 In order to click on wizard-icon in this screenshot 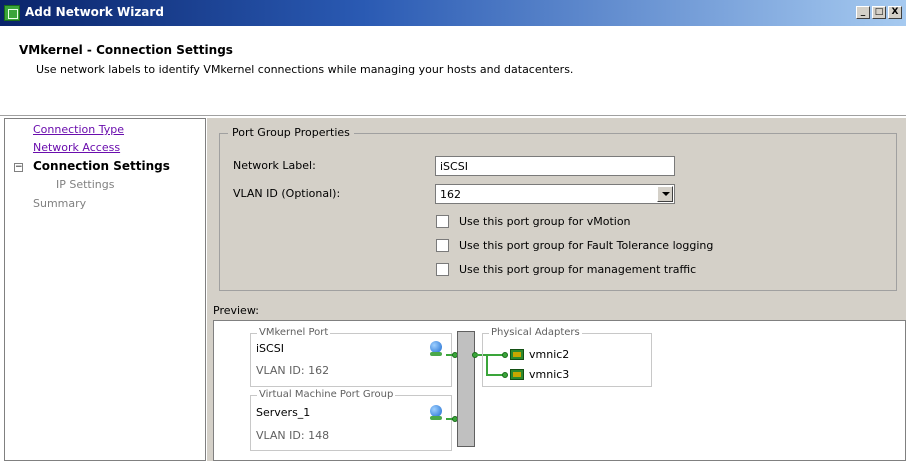, I will do `click(12, 13)`.